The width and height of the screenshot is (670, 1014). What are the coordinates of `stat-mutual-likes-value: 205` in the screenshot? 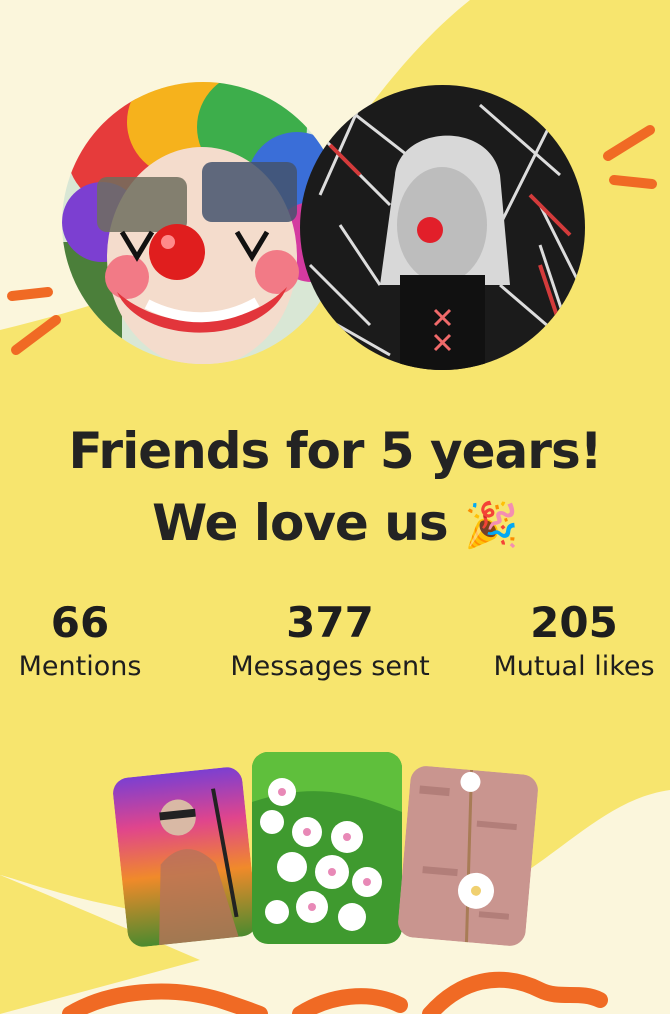 It's located at (574, 622).